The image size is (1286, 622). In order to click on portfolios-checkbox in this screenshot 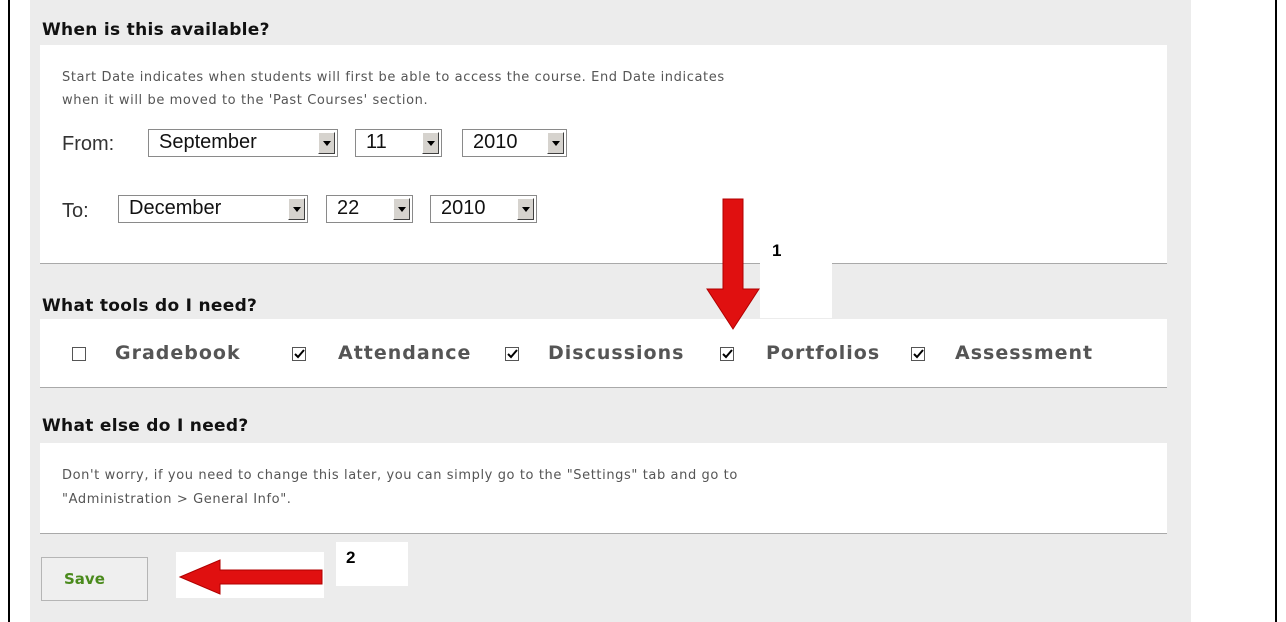, I will do `click(727, 354)`.